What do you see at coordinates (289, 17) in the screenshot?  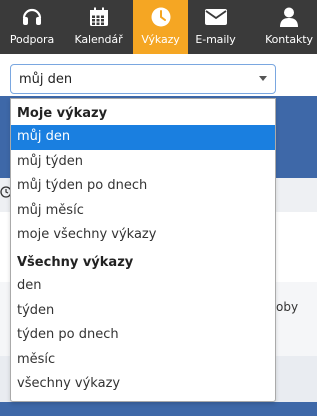 I see `person-icon` at bounding box center [289, 17].